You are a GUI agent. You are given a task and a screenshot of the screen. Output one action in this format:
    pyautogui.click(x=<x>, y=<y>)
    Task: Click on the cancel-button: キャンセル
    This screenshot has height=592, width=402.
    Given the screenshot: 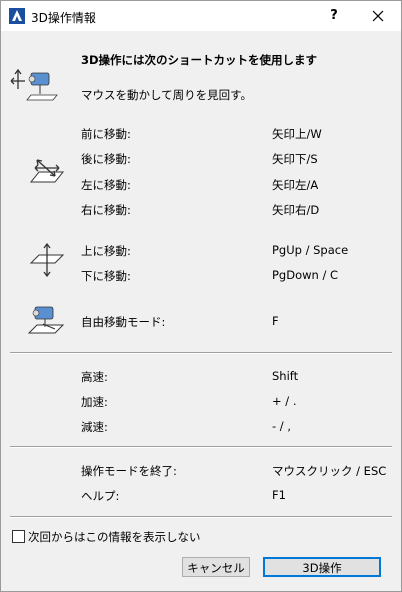 What is the action you would take?
    pyautogui.click(x=216, y=567)
    